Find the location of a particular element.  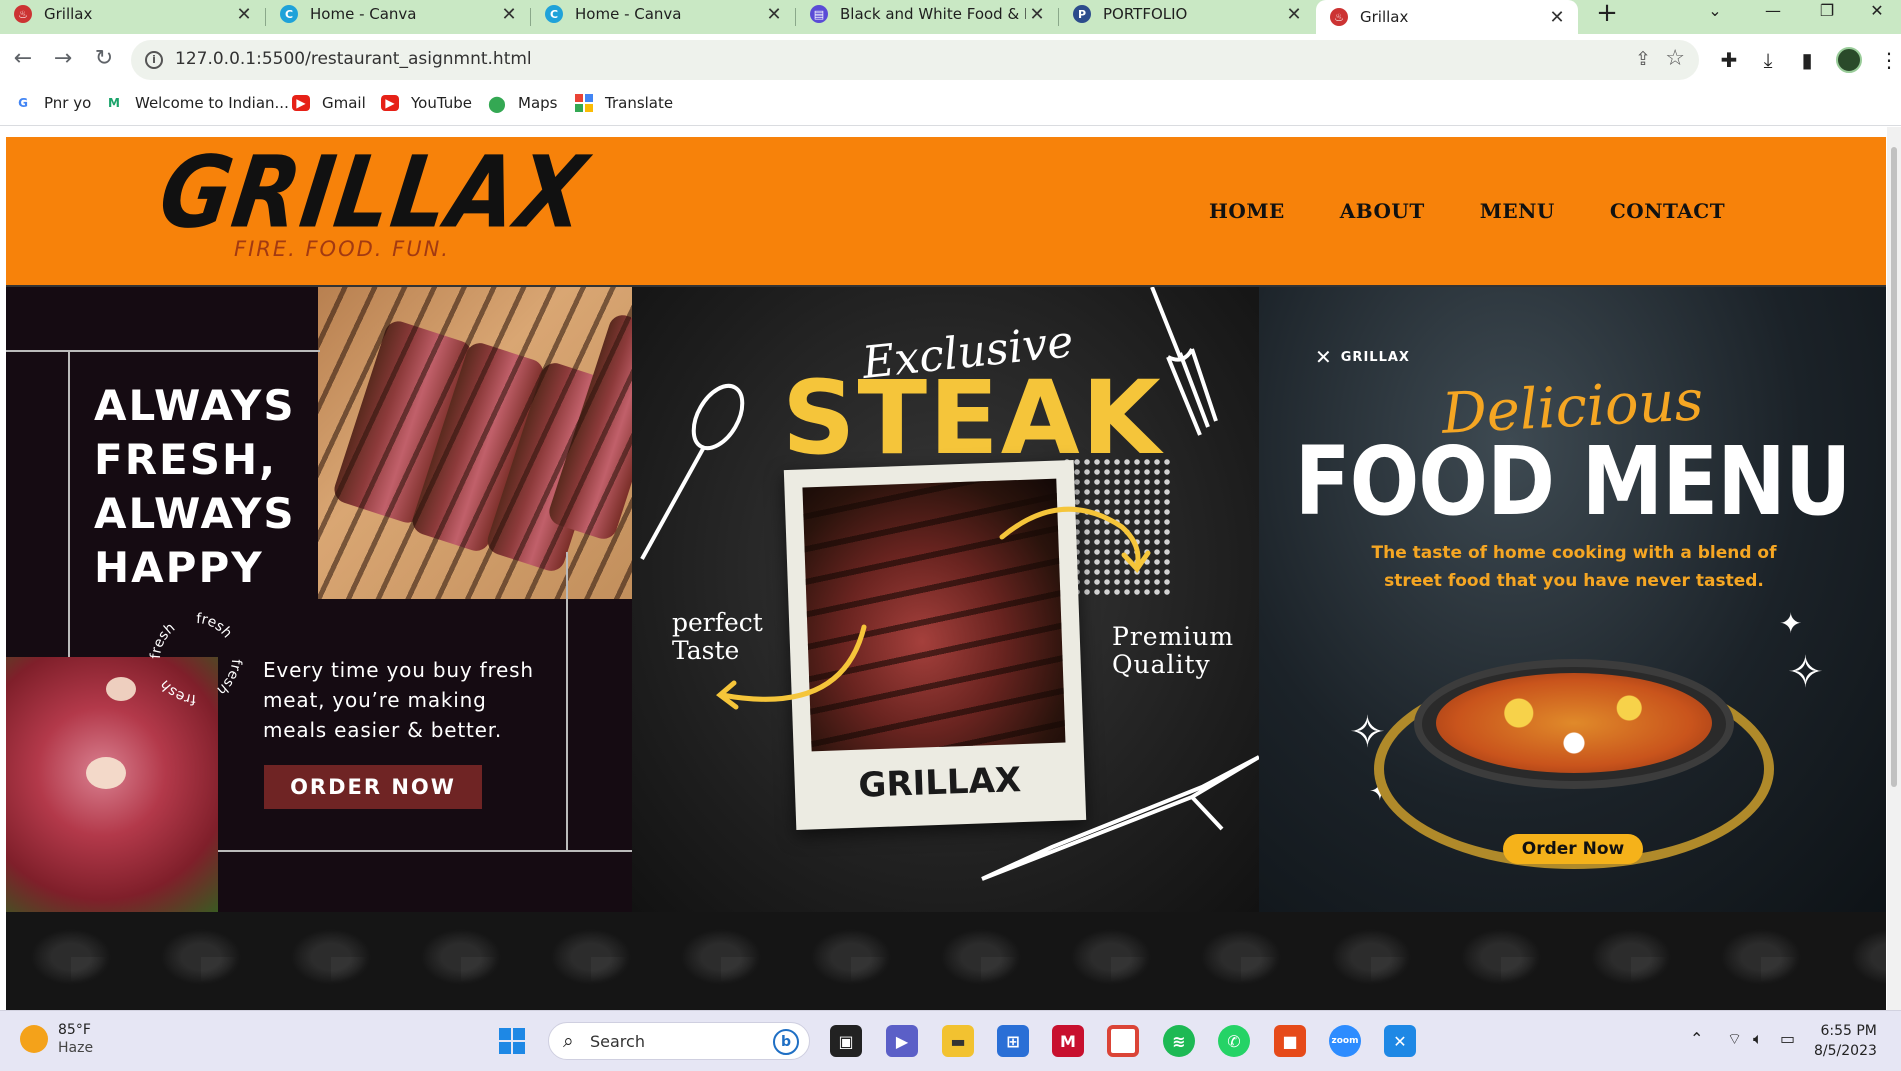

tab-search-chevron-icon: ⌄ is located at coordinates (1715, 14).